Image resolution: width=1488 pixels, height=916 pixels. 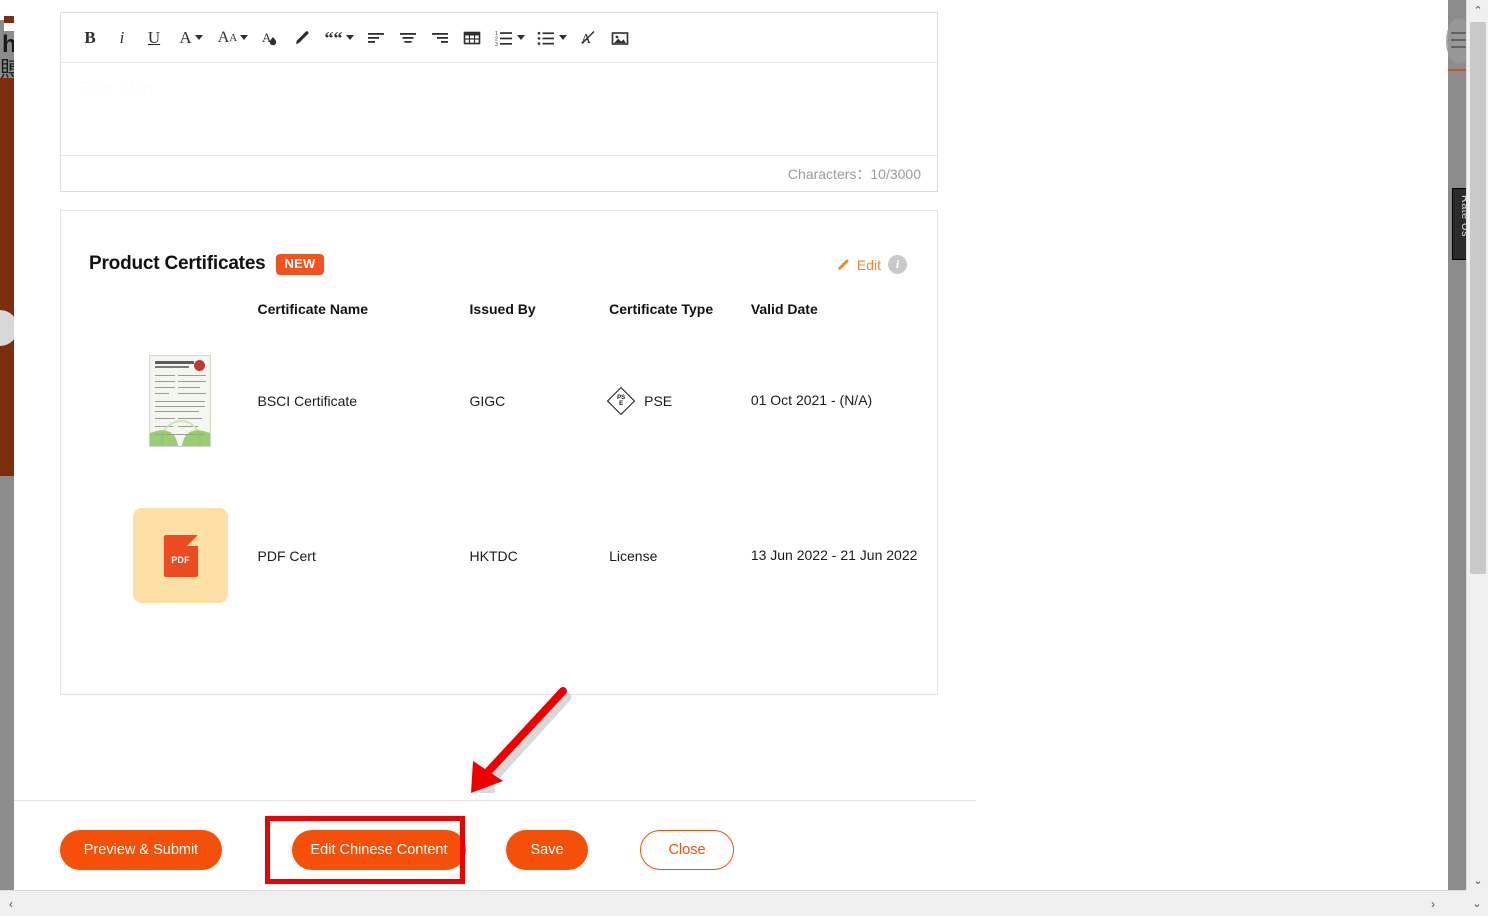 I want to click on character-counter: Characters：10/3000, so click(x=854, y=173).